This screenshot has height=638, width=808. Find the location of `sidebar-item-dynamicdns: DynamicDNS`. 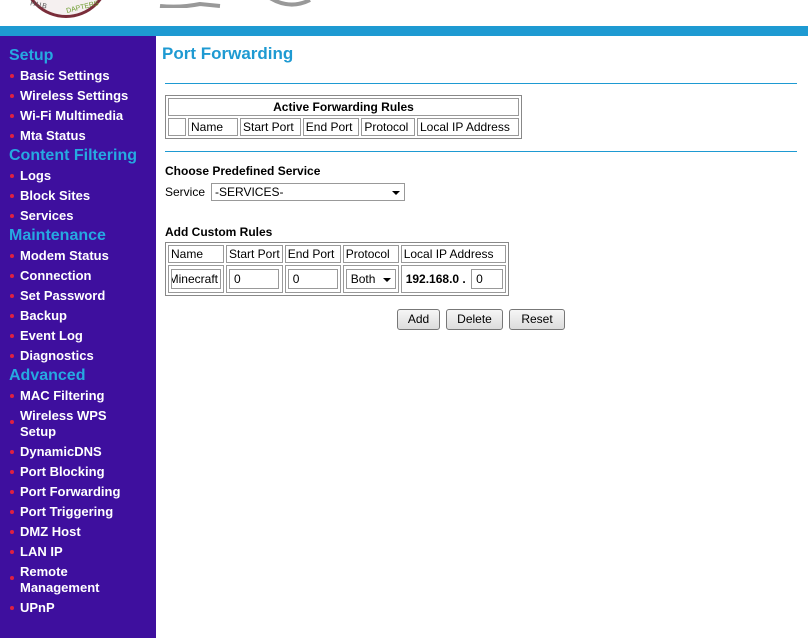

sidebar-item-dynamicdns: DynamicDNS is located at coordinates (78, 452).